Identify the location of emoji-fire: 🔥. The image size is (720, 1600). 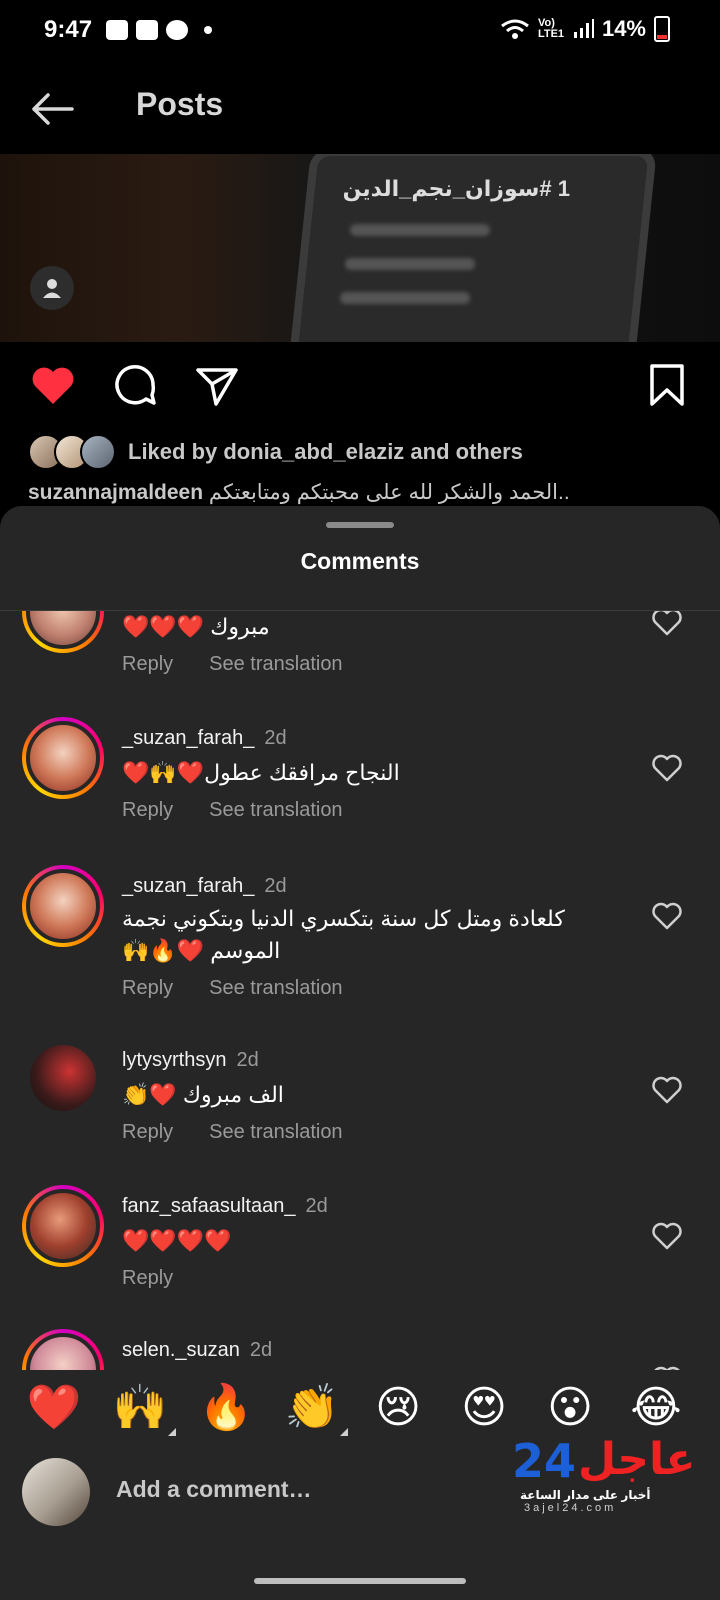
(226, 1408).